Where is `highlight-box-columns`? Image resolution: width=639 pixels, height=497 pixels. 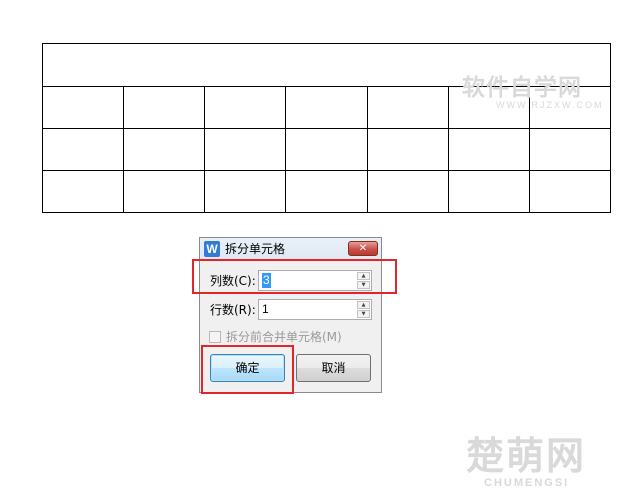 highlight-box-columns is located at coordinates (294, 276).